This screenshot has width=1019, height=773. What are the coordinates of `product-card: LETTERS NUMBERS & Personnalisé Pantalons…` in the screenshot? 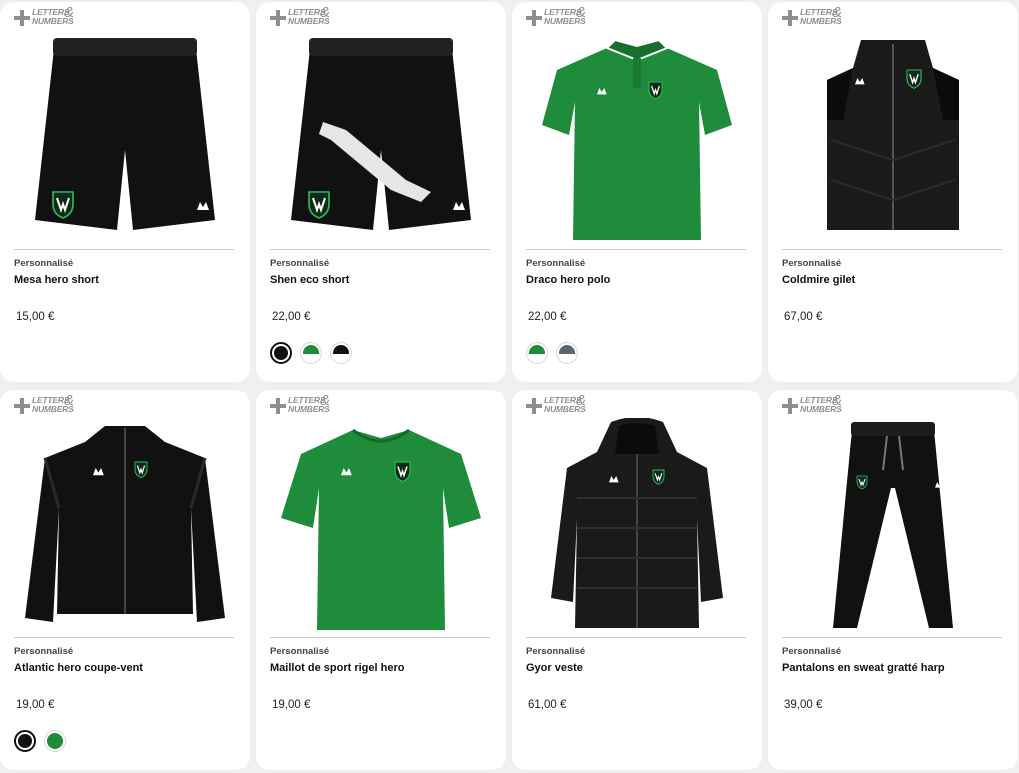 It's located at (893, 580).